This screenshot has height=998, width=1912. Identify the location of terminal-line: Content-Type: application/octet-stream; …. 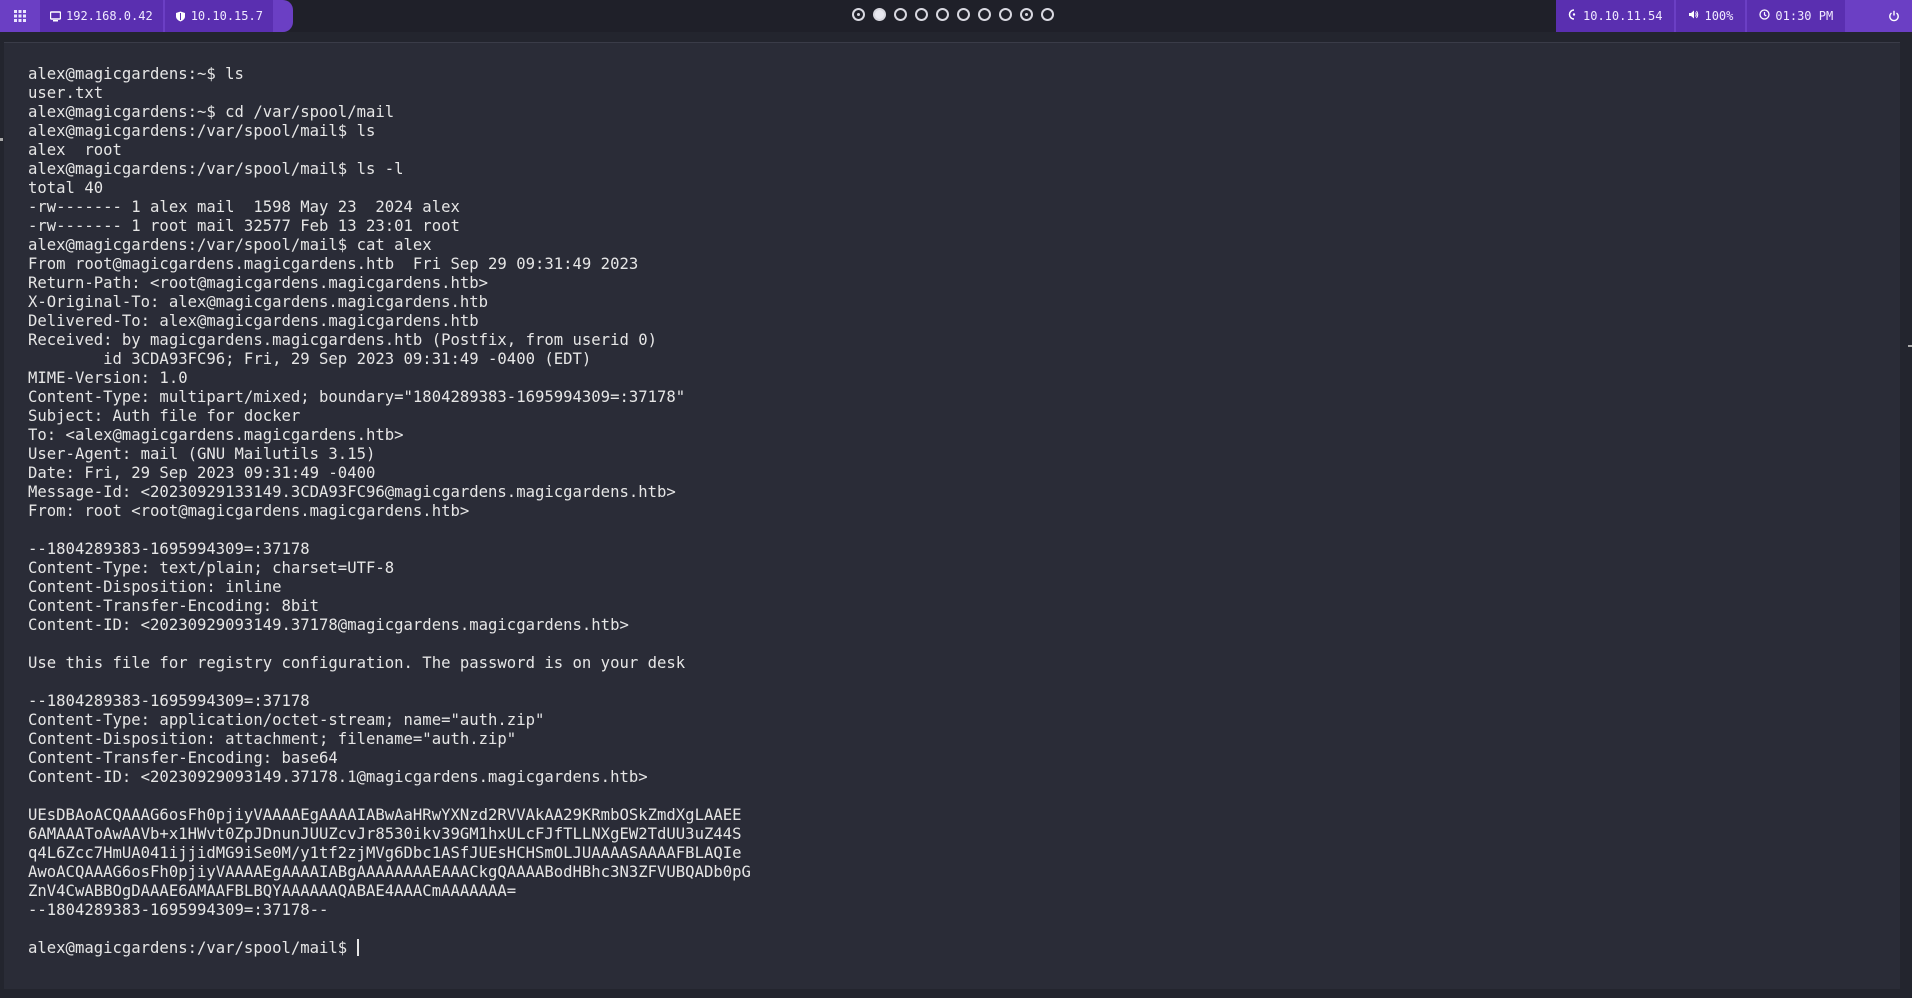
(286, 720).